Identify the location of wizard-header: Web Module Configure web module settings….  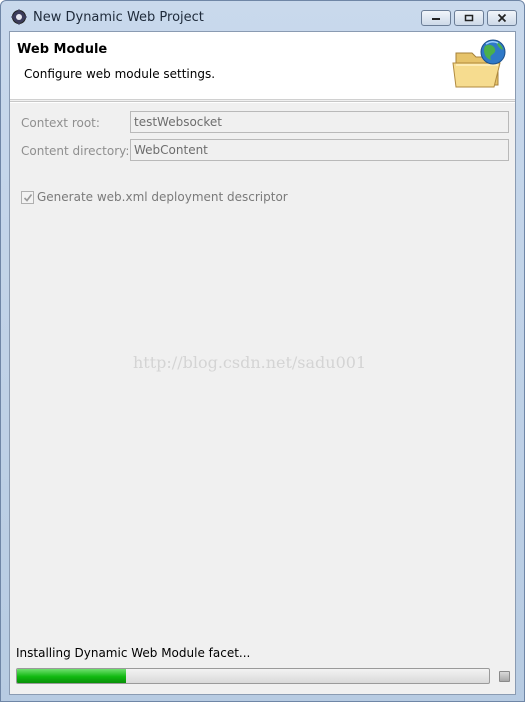
(262, 66).